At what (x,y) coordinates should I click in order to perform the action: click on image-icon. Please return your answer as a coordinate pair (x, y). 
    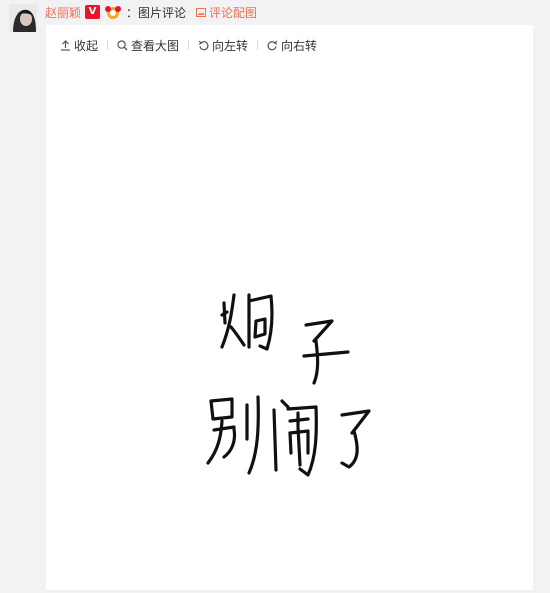
    Looking at the image, I should click on (201, 12).